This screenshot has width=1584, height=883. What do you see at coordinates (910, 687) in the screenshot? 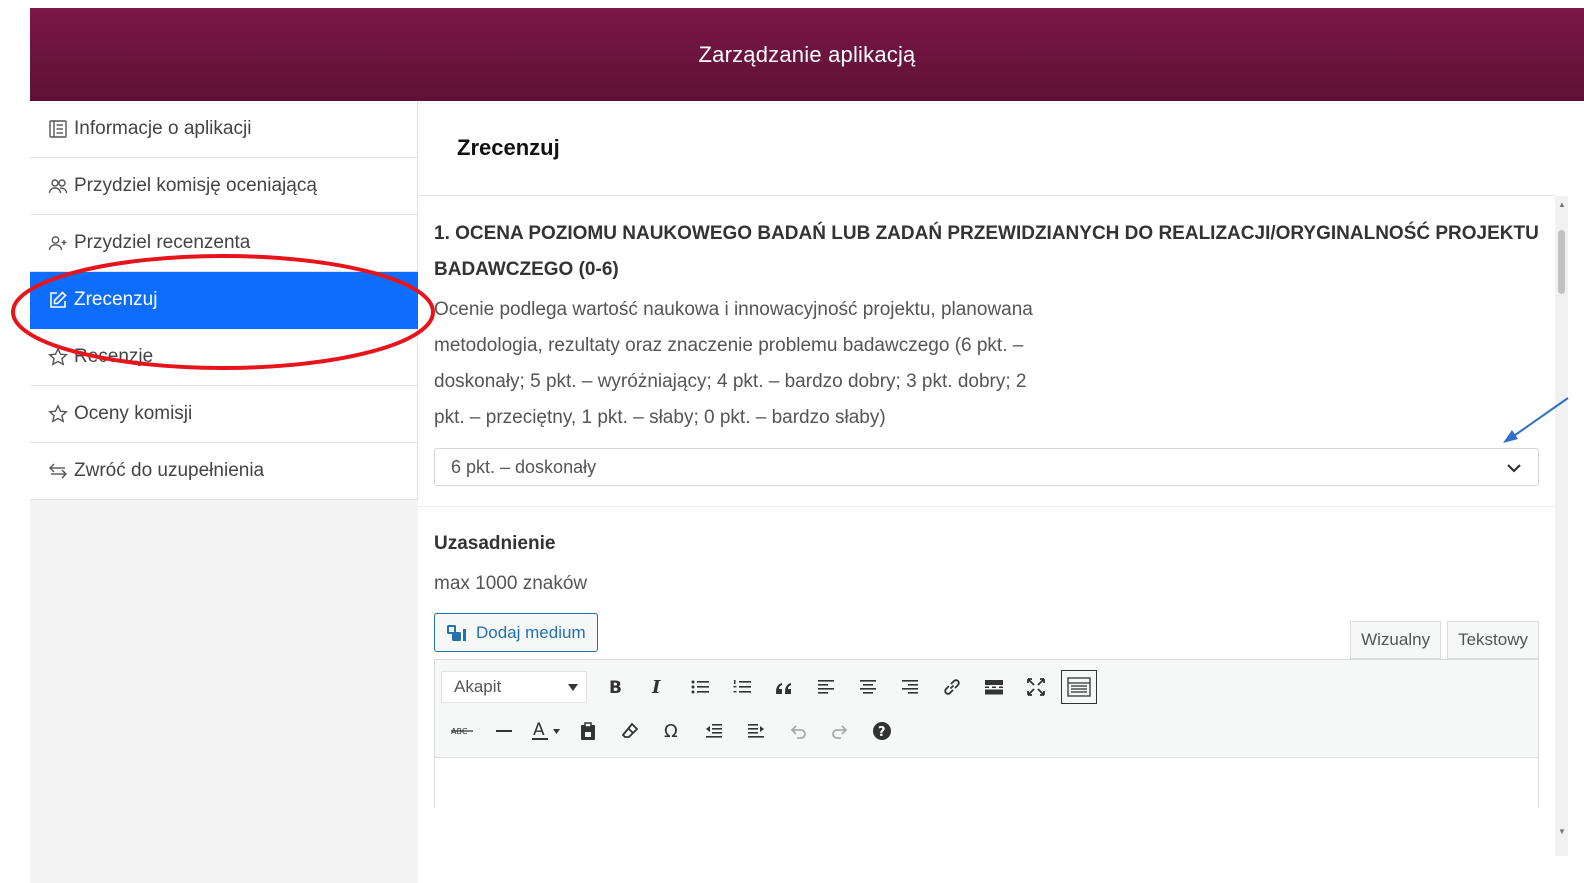
I see `align-right-icon` at bounding box center [910, 687].